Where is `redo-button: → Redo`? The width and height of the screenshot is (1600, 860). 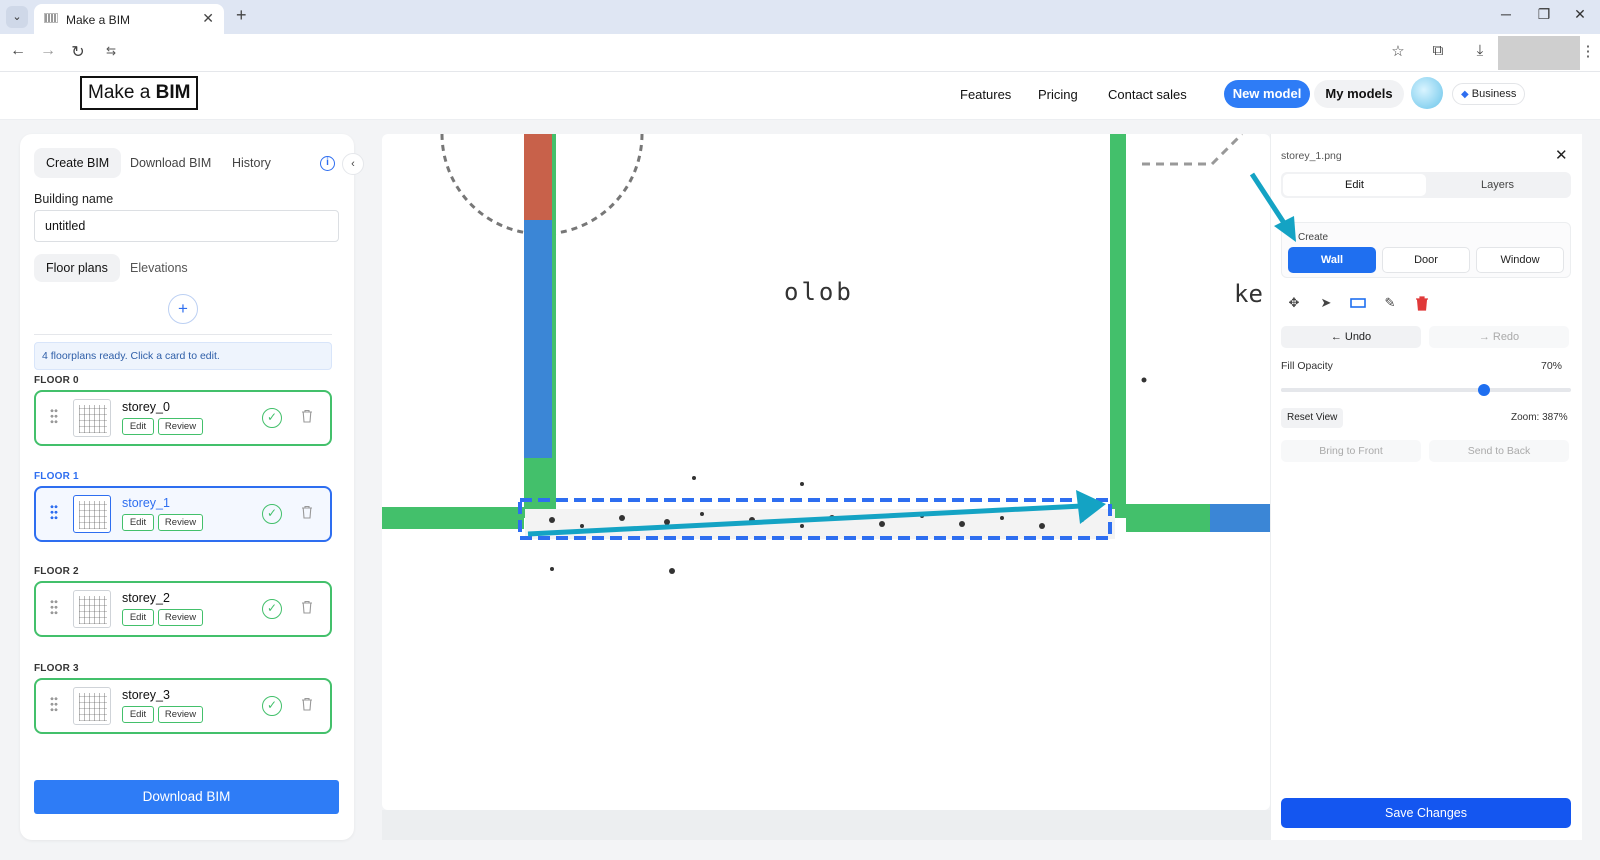 redo-button: → Redo is located at coordinates (1499, 337).